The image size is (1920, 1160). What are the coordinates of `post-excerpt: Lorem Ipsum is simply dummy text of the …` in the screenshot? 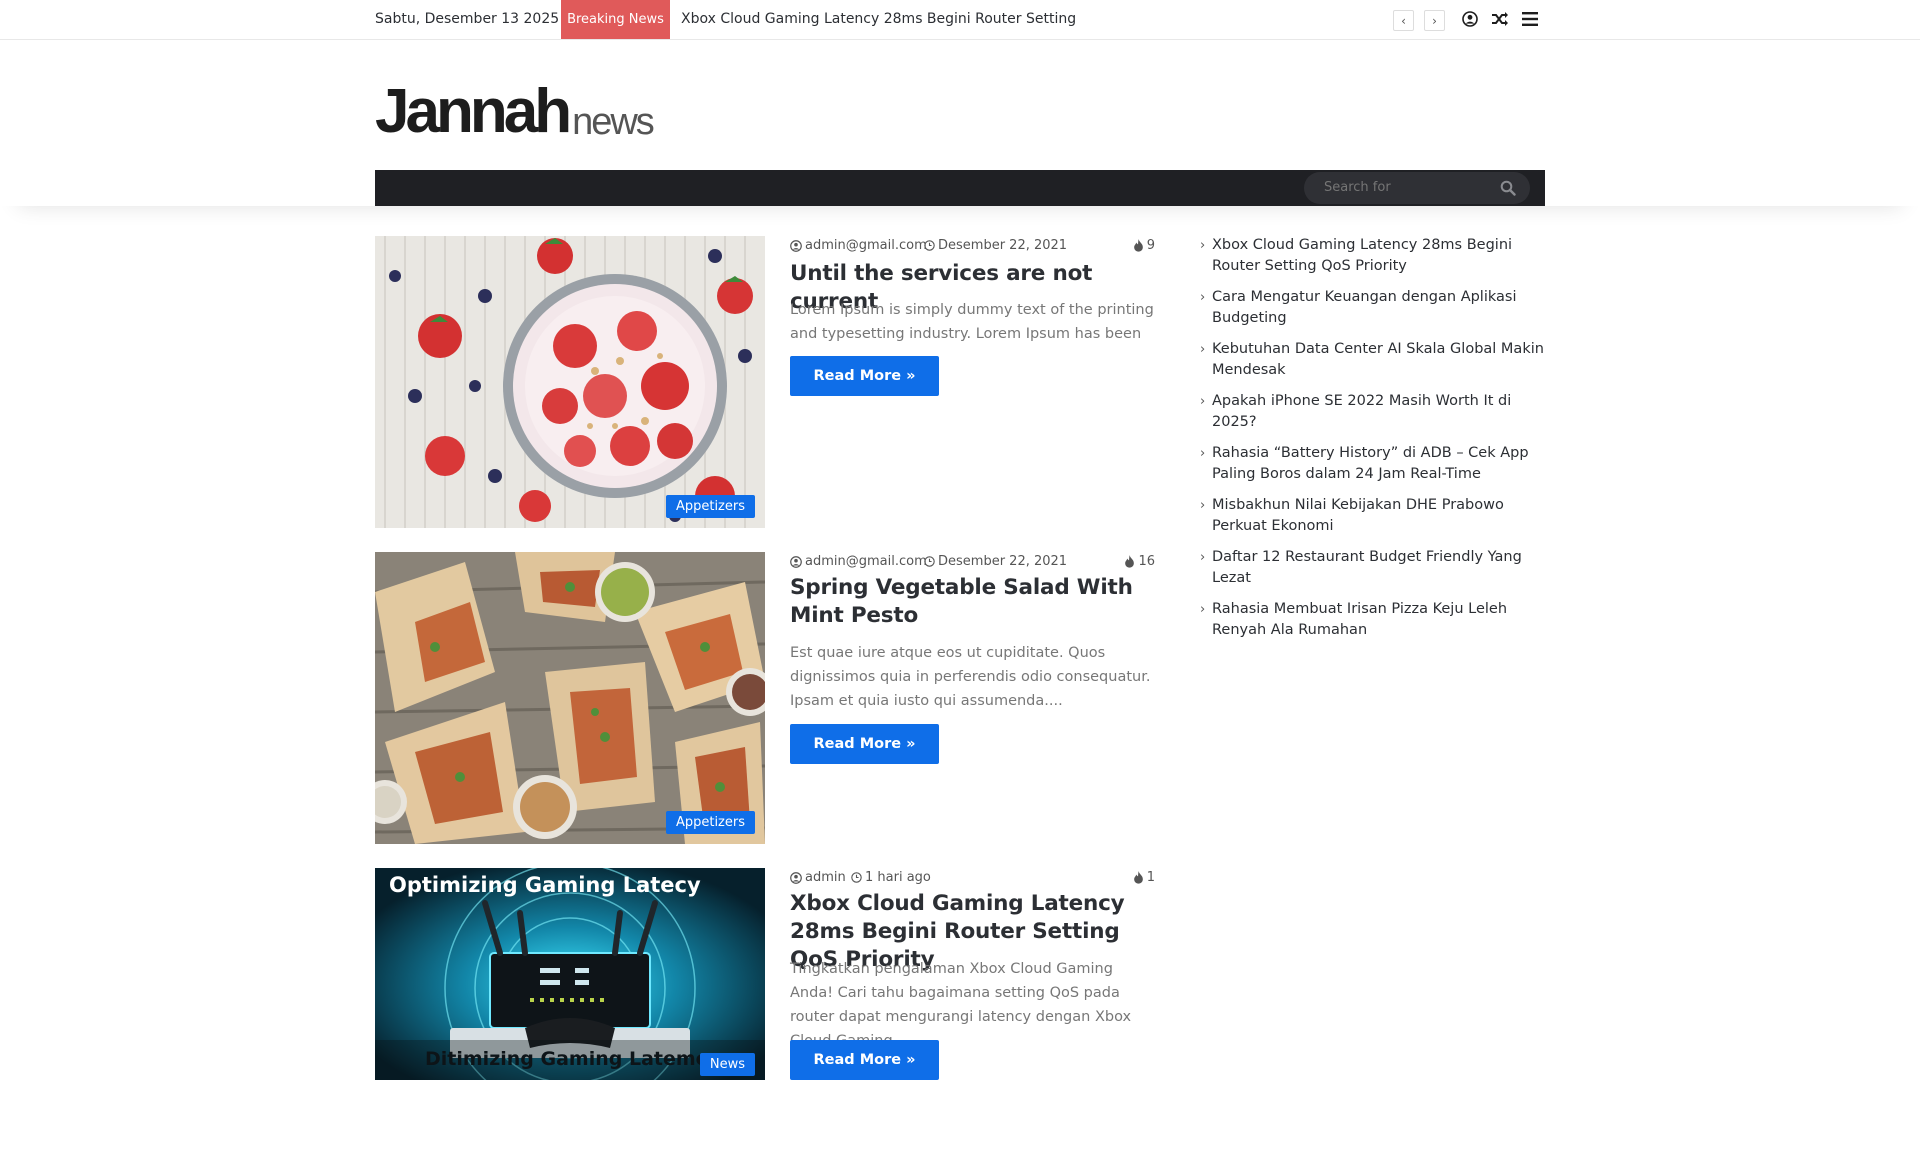 It's located at (972, 322).